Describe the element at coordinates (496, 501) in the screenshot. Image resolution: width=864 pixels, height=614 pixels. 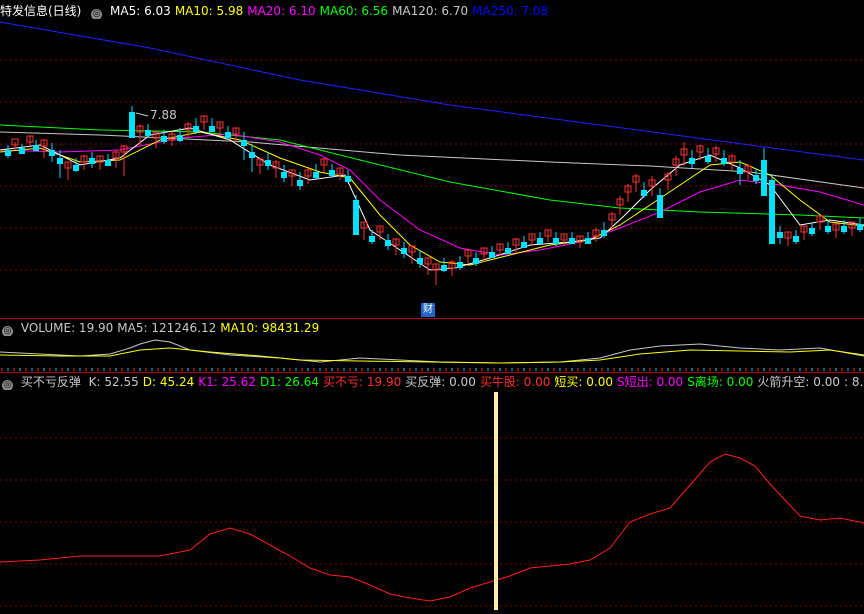
I see `current-cursor-marker` at that location.